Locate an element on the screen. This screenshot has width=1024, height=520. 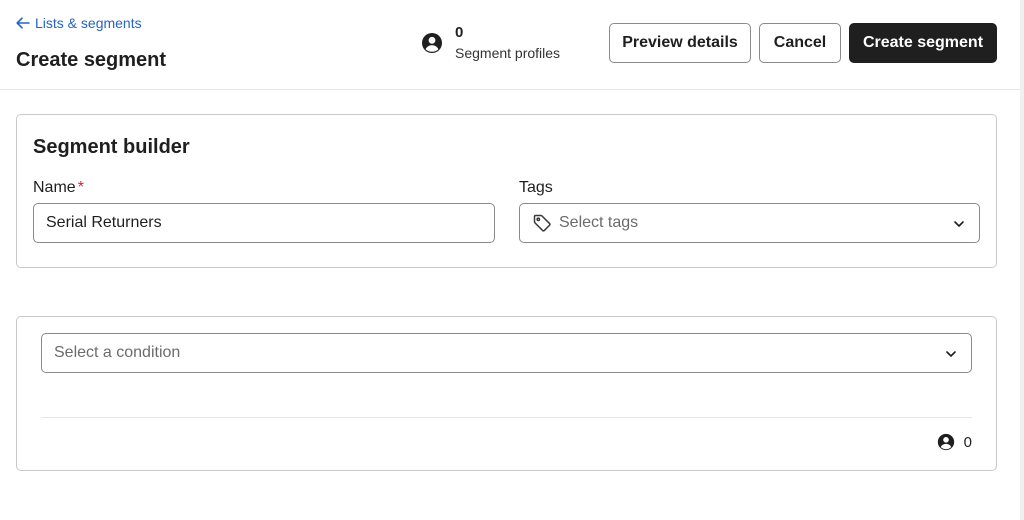
profile-count-label: Segment profiles is located at coordinates (508, 53).